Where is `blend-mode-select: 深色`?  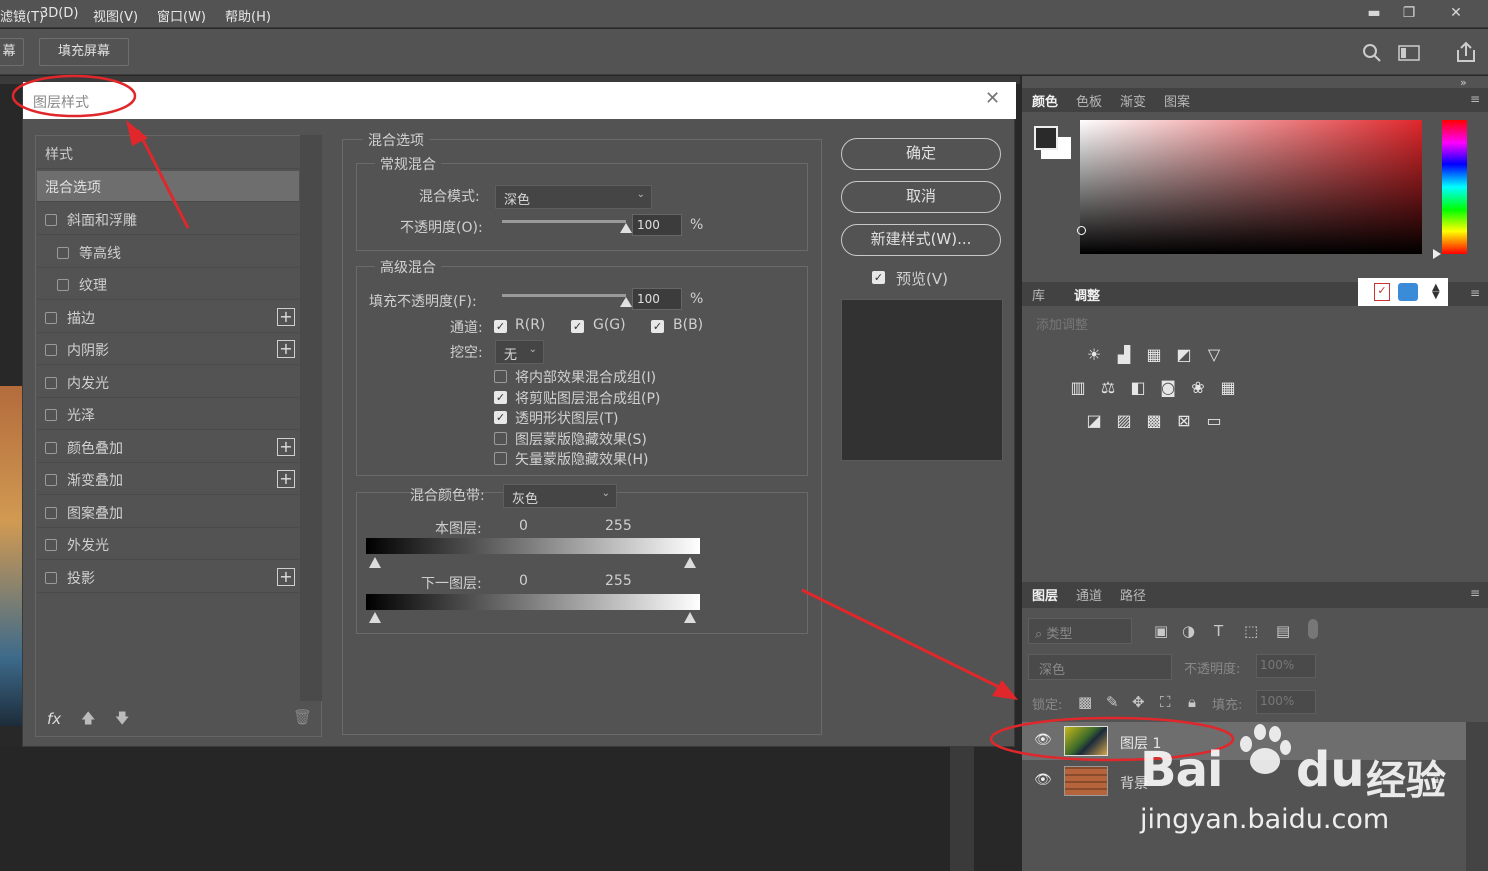 blend-mode-select: 深色 is located at coordinates (1100, 667).